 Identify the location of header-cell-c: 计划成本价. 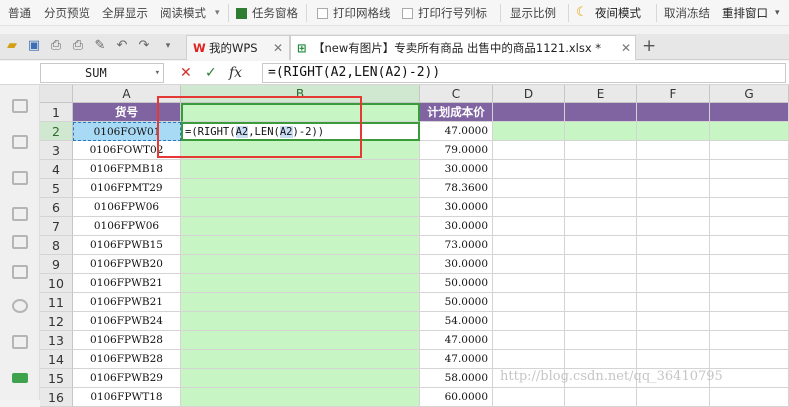
(456, 112).